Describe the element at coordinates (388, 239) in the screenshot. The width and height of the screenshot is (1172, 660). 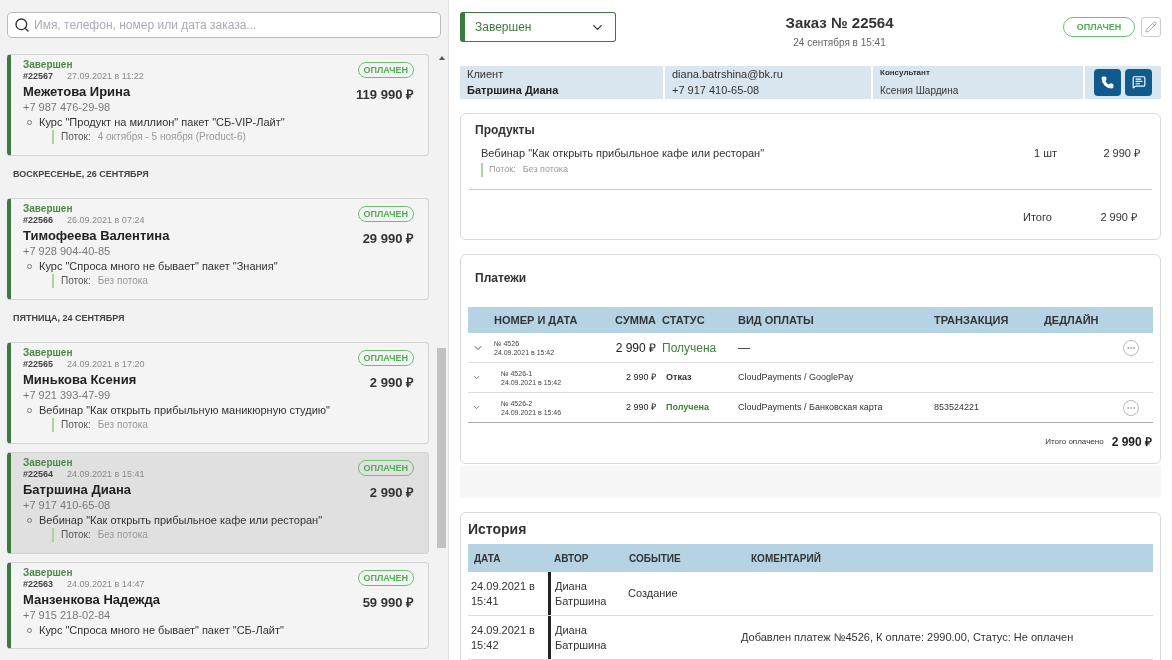
I see `order-price: 29 990 ₽` at that location.